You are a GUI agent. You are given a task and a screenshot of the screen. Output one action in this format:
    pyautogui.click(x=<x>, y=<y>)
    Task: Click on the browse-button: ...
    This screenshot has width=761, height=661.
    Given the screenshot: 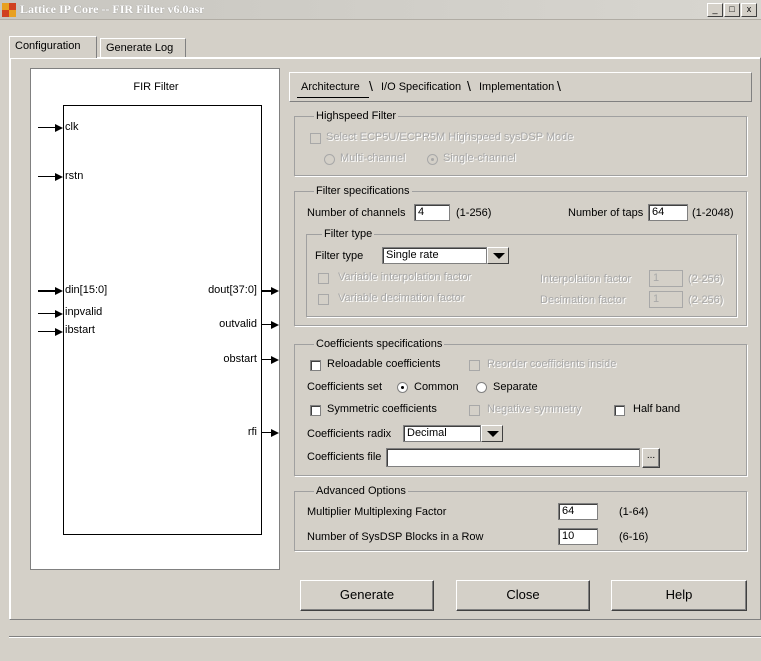 What is the action you would take?
    pyautogui.click(x=651, y=458)
    